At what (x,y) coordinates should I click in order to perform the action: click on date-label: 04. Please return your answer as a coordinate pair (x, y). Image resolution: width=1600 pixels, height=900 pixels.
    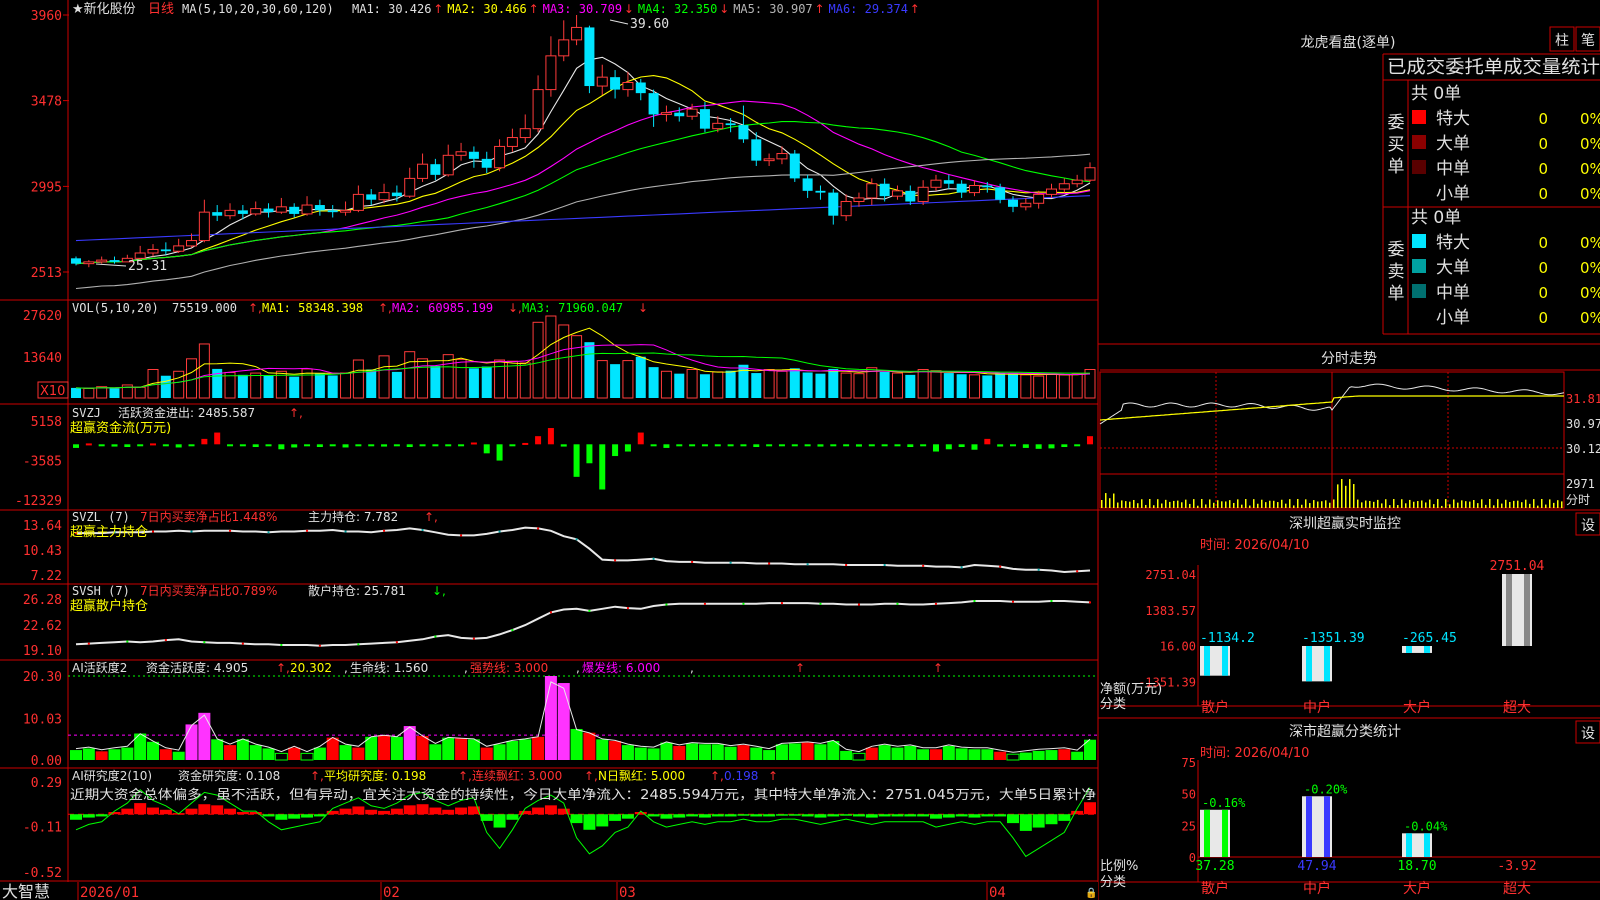
    Looking at the image, I should click on (997, 892).